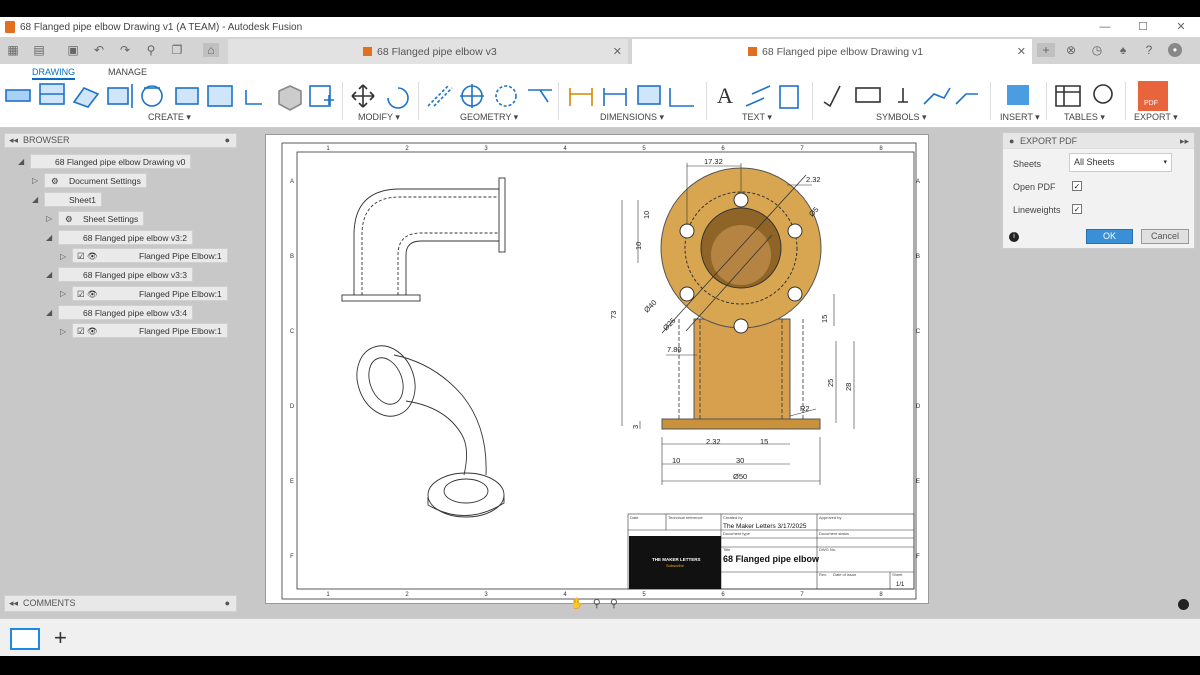  Describe the element at coordinates (125, 50) in the screenshot. I see `redo-icon: ↷` at that location.